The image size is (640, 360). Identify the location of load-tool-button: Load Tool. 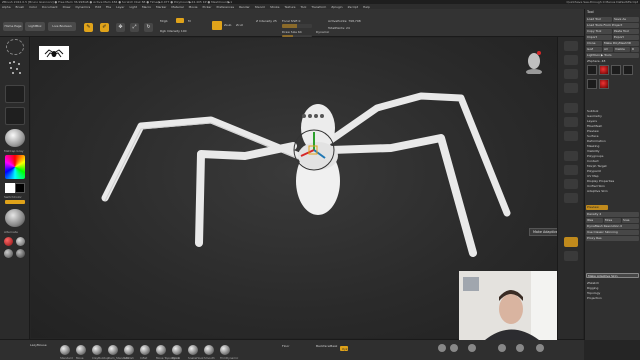
(599, 19).